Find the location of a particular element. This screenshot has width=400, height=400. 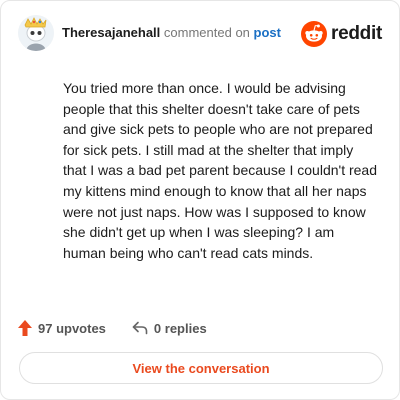

reddit-logo: reddit is located at coordinates (341, 34).